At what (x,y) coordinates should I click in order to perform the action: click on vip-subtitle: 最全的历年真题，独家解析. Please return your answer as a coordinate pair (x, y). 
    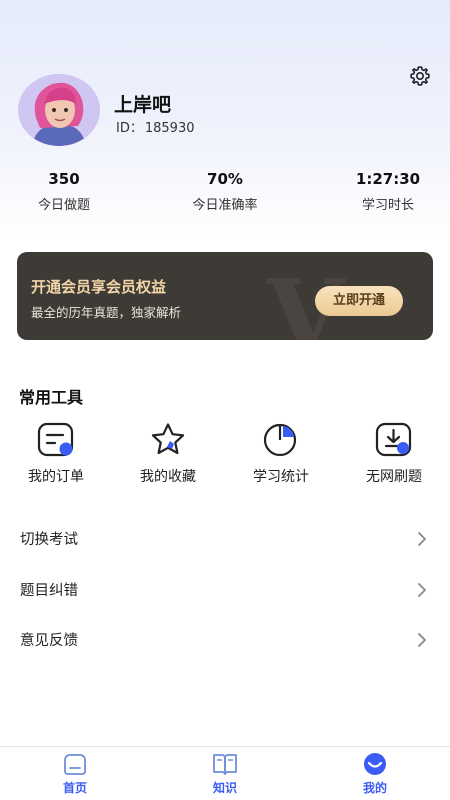
    Looking at the image, I should click on (106, 312).